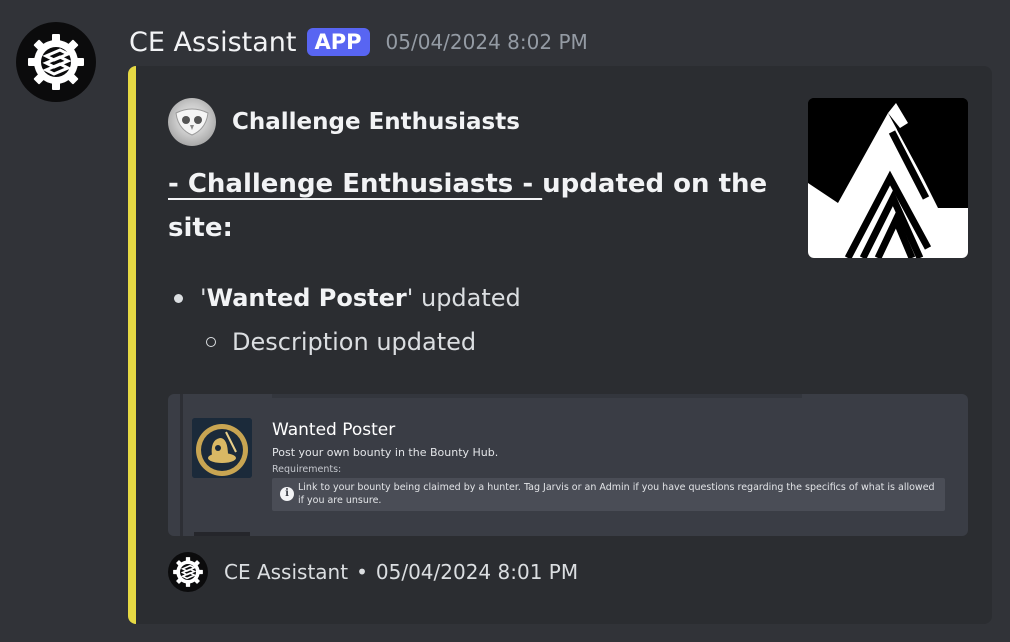 Image resolution: width=1010 pixels, height=642 pixels. I want to click on footer-avatar, so click(188, 572).